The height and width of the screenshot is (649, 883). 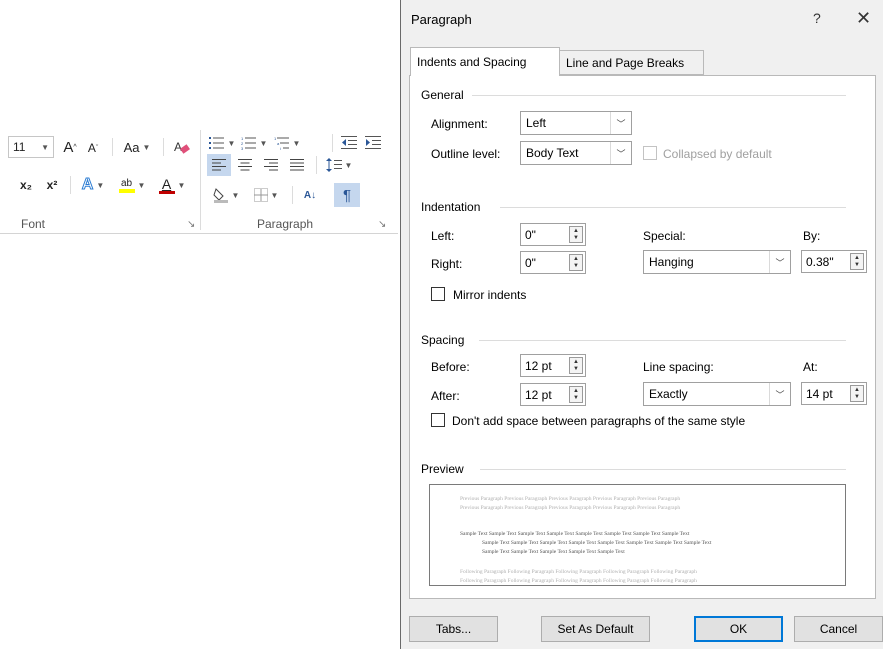 I want to click on numbering-icon: 123, so click(x=248, y=143).